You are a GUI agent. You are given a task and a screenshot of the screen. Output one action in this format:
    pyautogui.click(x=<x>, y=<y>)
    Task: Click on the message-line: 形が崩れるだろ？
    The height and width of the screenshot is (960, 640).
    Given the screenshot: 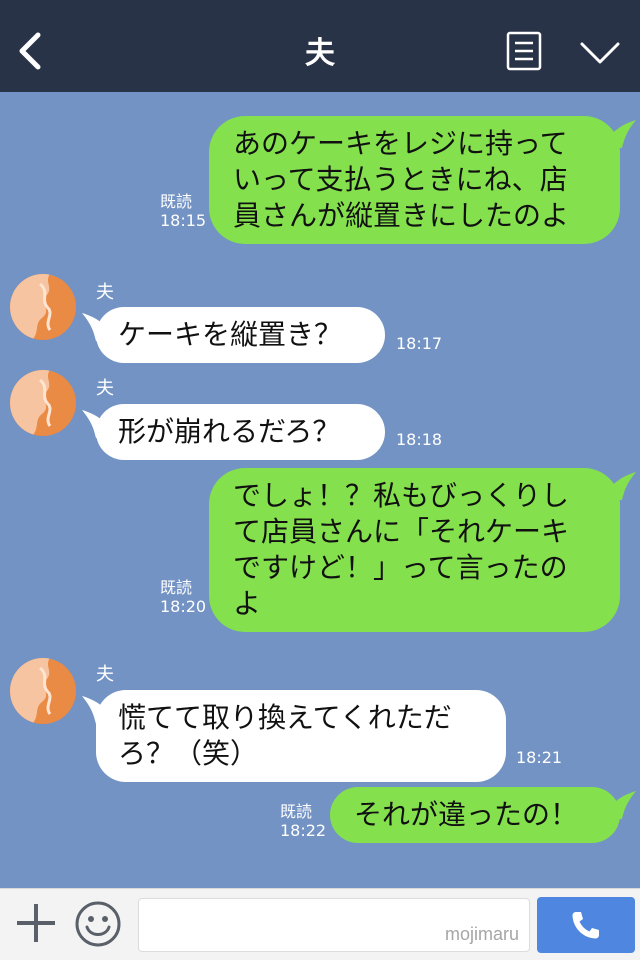 What is the action you would take?
    pyautogui.click(x=229, y=431)
    